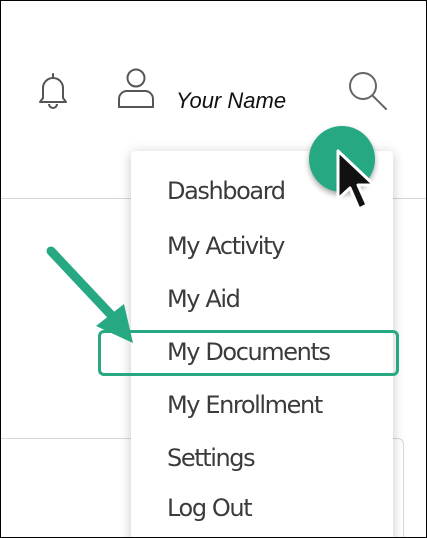  I want to click on search-icon, so click(368, 93).